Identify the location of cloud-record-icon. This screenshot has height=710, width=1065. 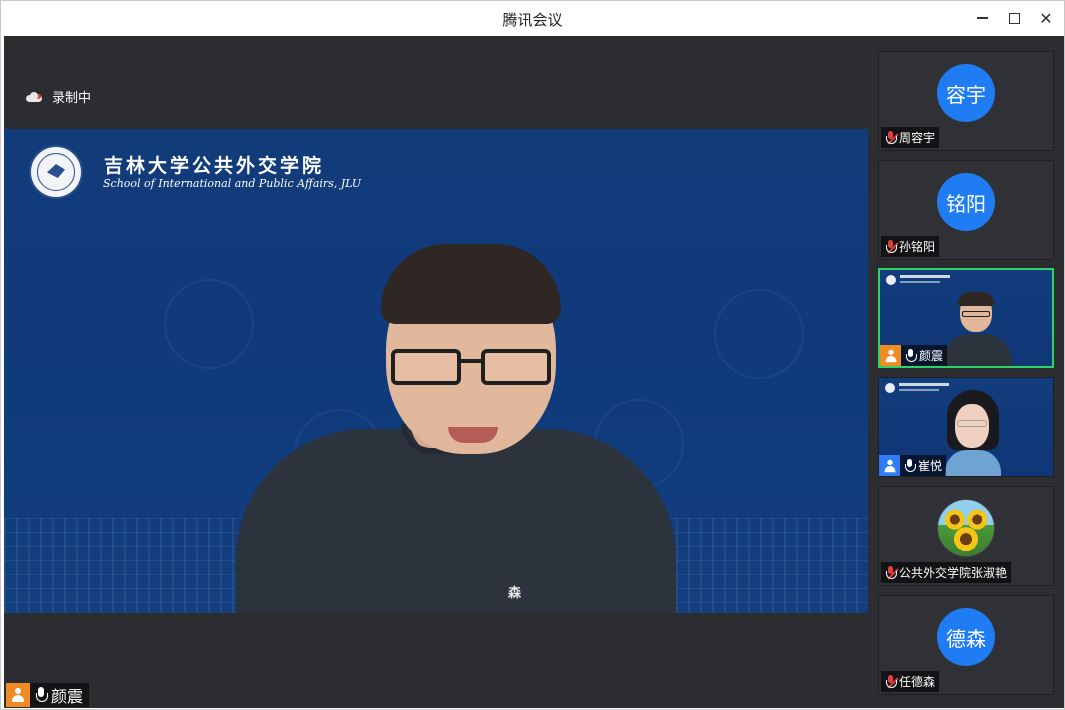
(34, 96).